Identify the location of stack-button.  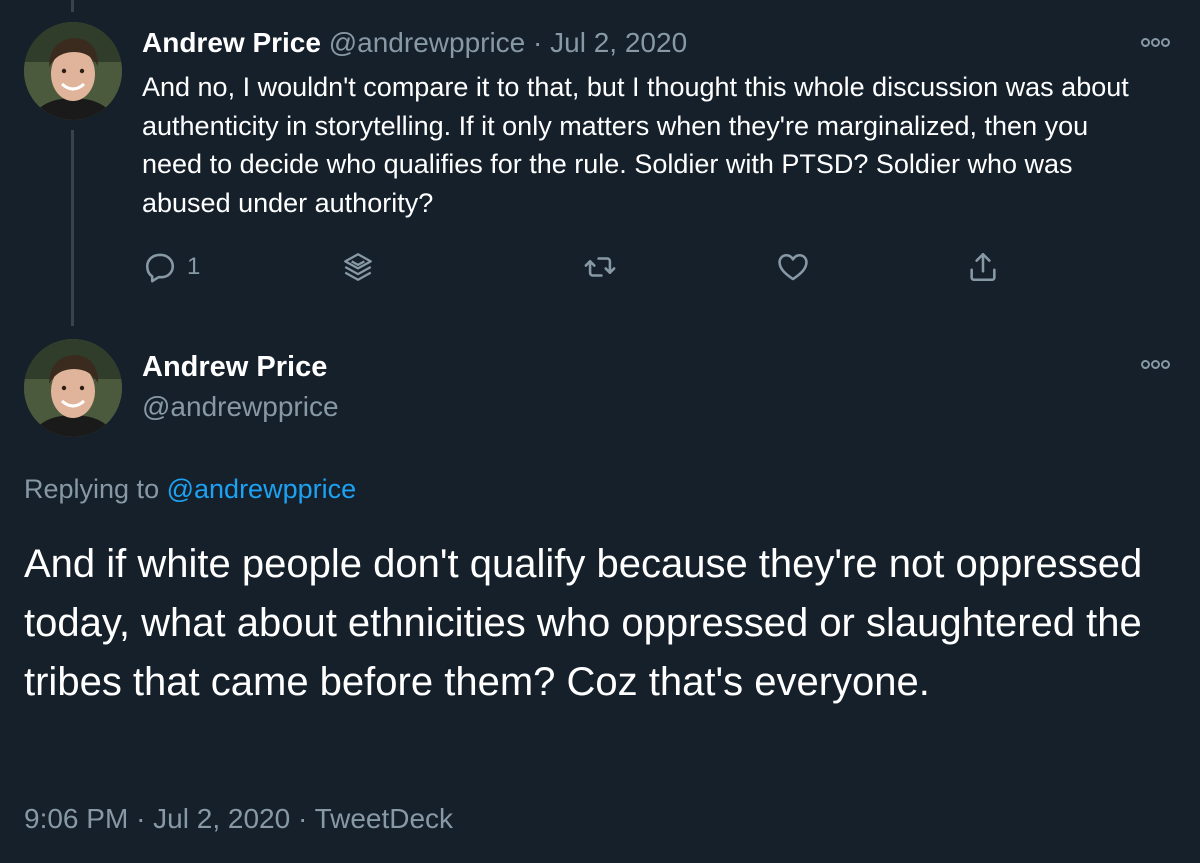
(358, 267).